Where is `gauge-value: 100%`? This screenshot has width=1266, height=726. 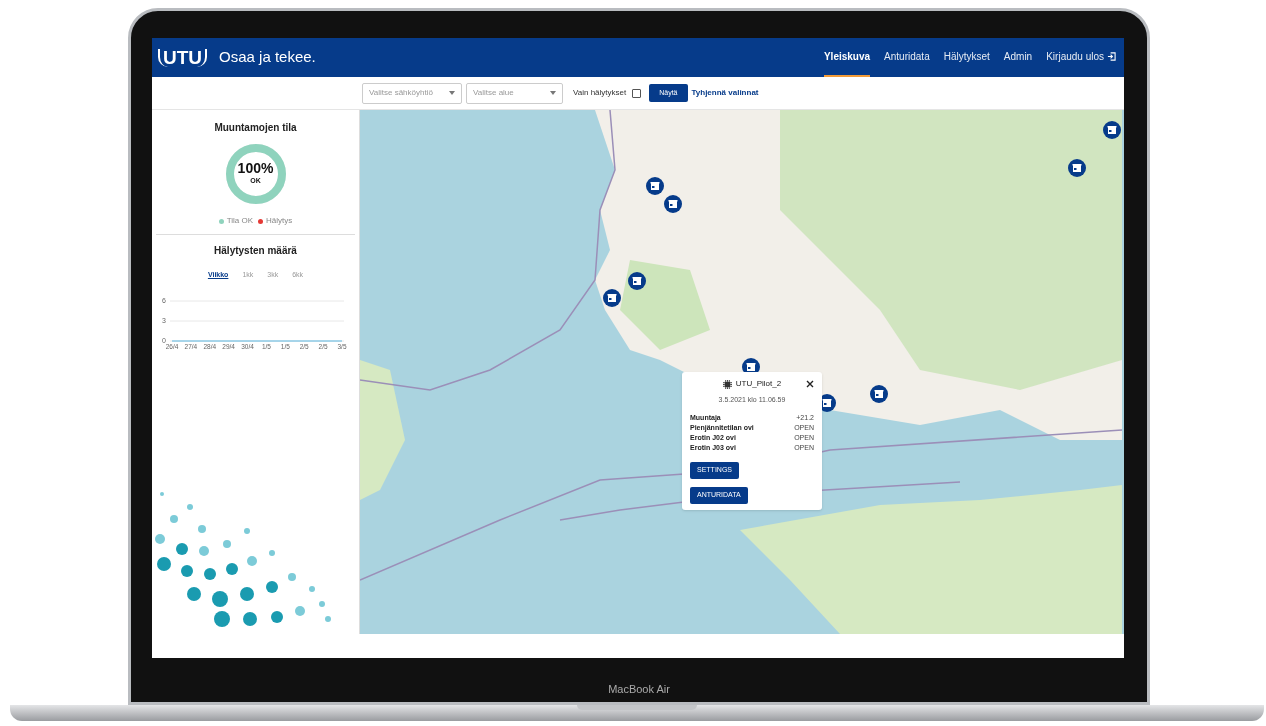
gauge-value: 100% is located at coordinates (255, 169).